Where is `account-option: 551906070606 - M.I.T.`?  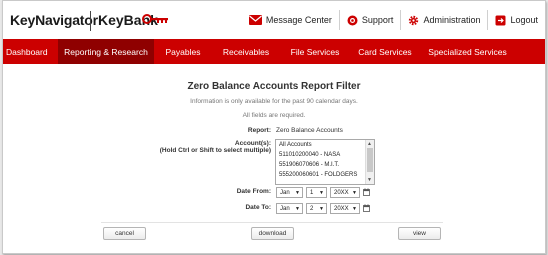
account-option: 551906070606 - M.I.T. is located at coordinates (325, 165).